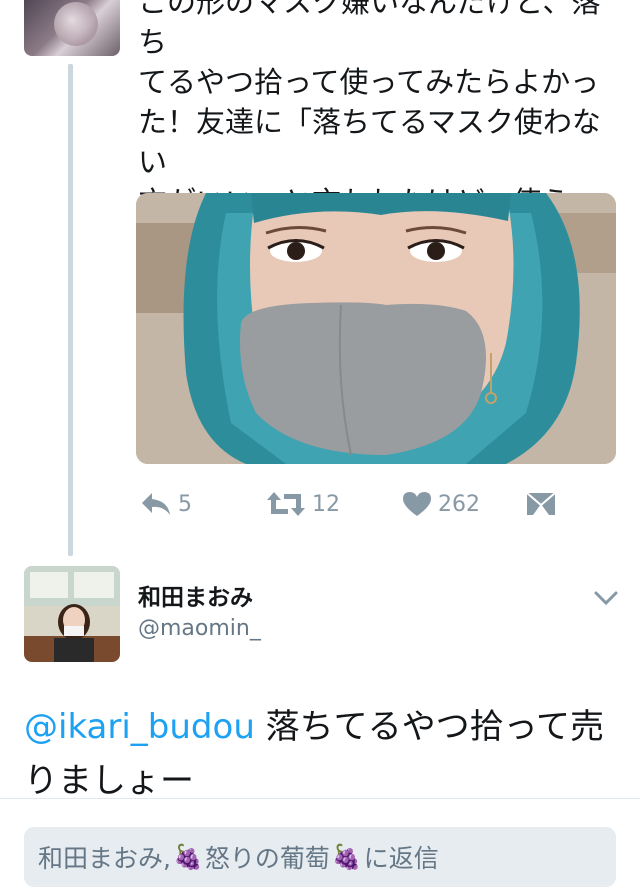  I want to click on reply-author-handle: @maomin_, so click(199, 628).